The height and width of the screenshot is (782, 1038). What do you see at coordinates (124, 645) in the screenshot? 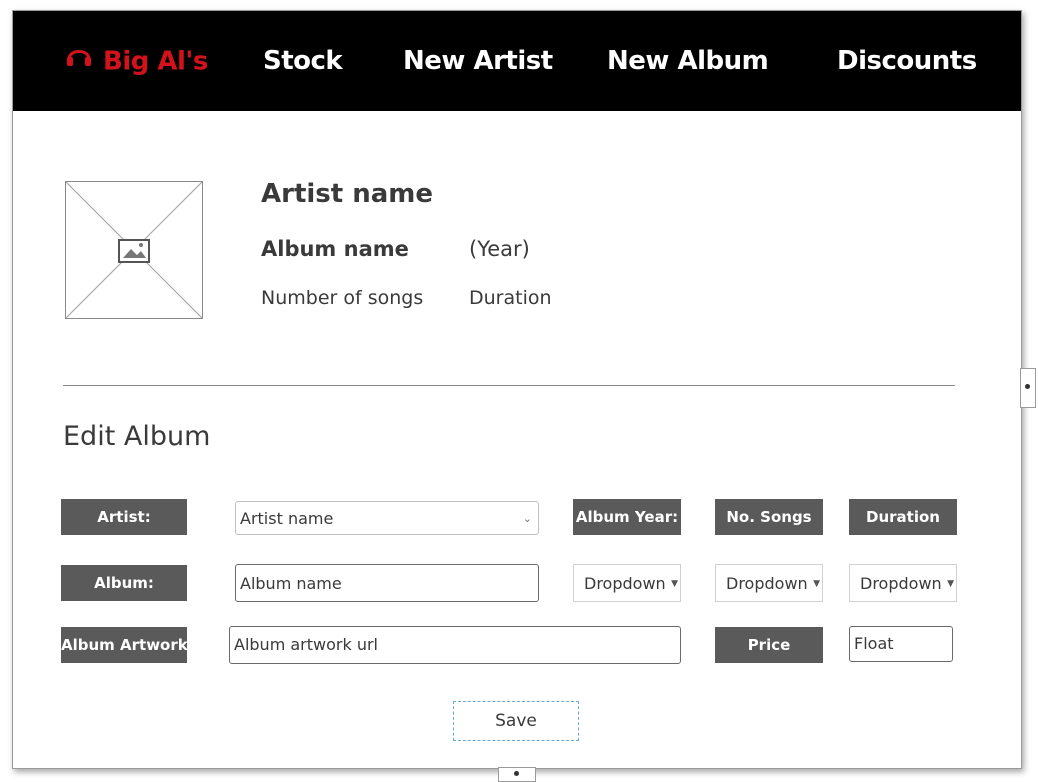
I see `album-artwork-label: Album Artwork` at bounding box center [124, 645].